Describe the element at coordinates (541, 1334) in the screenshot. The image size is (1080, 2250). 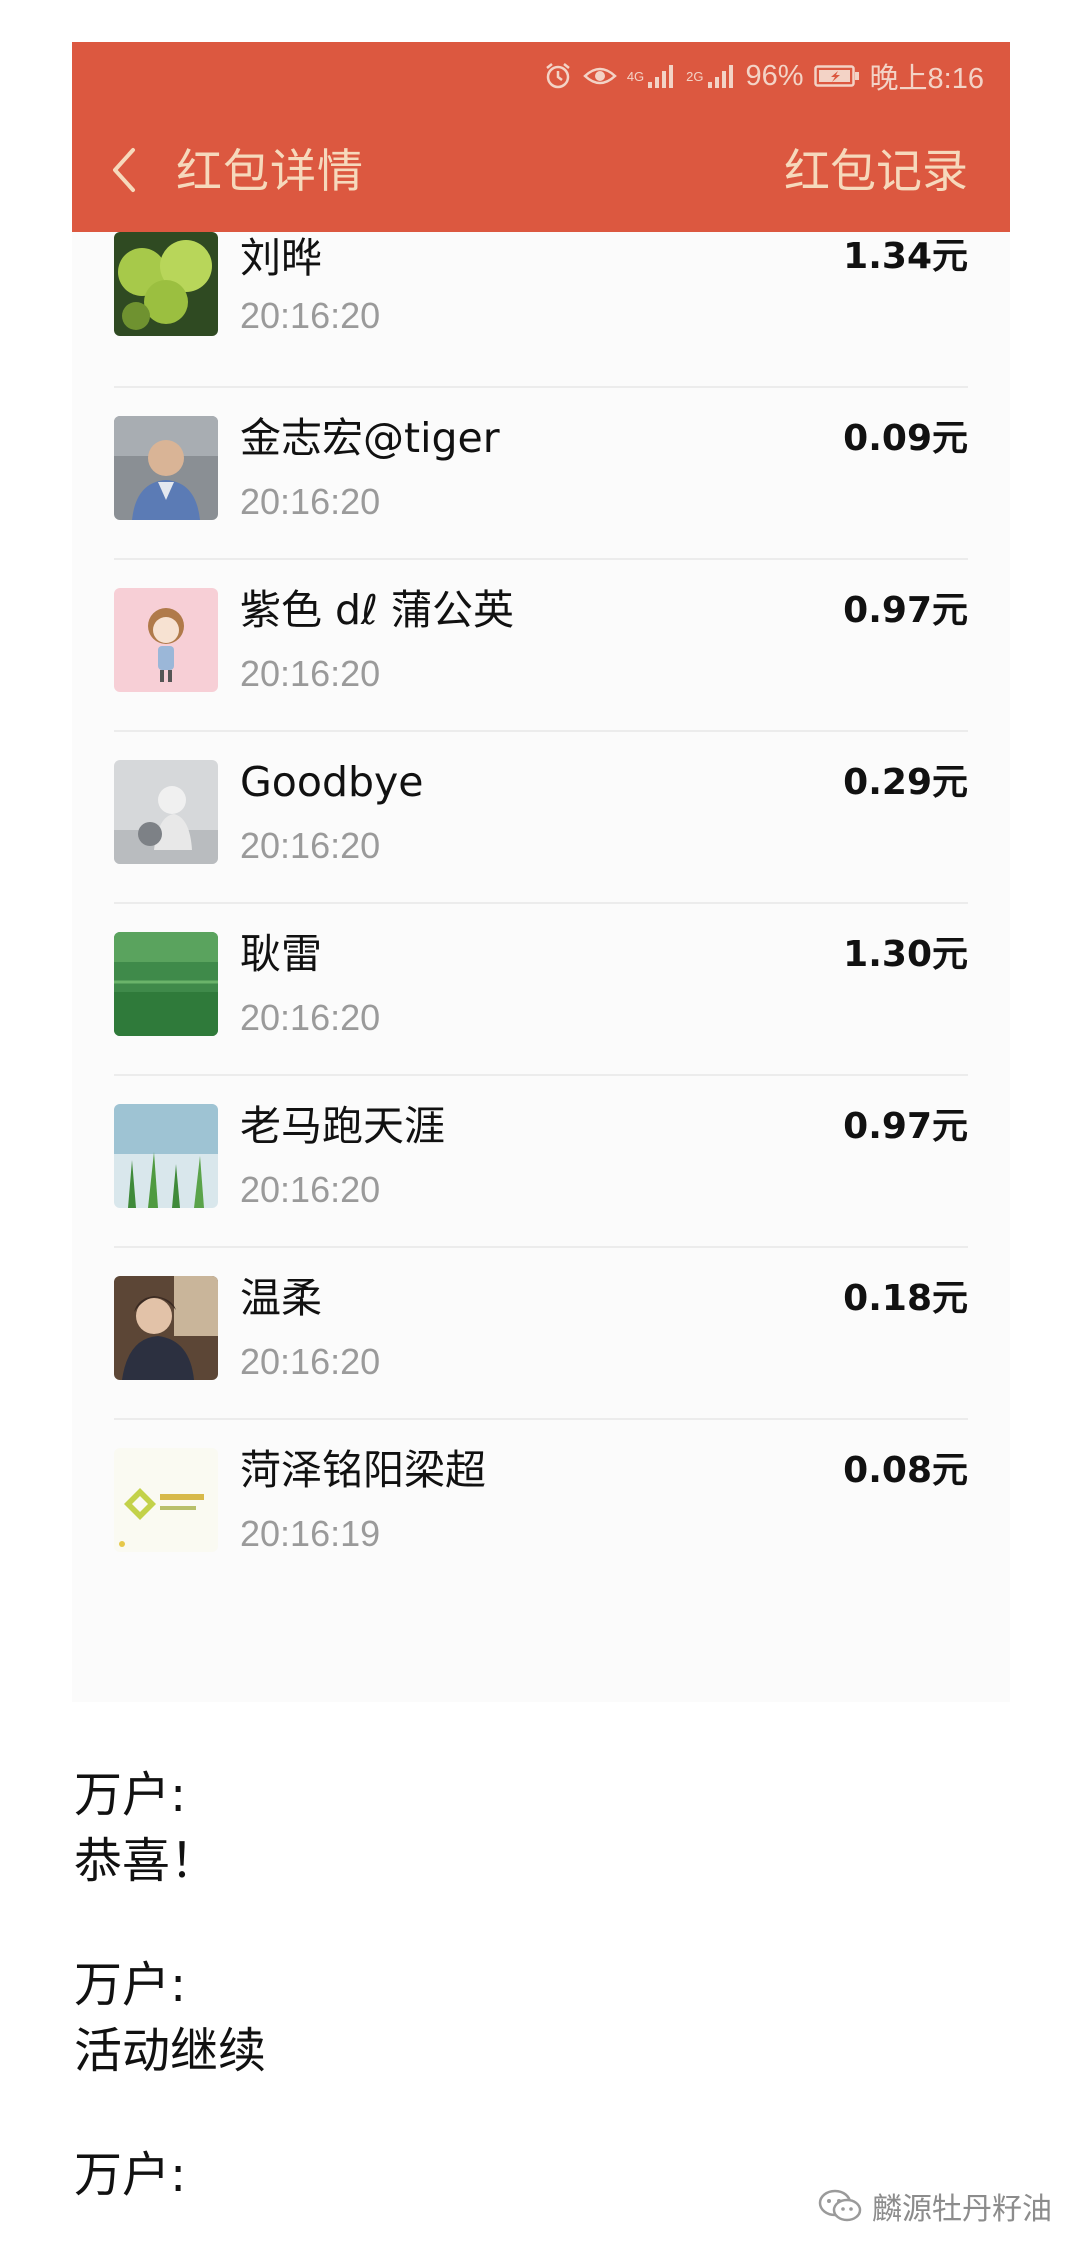
I see `list-item: 温柔 20:16:20 0.18元` at that location.